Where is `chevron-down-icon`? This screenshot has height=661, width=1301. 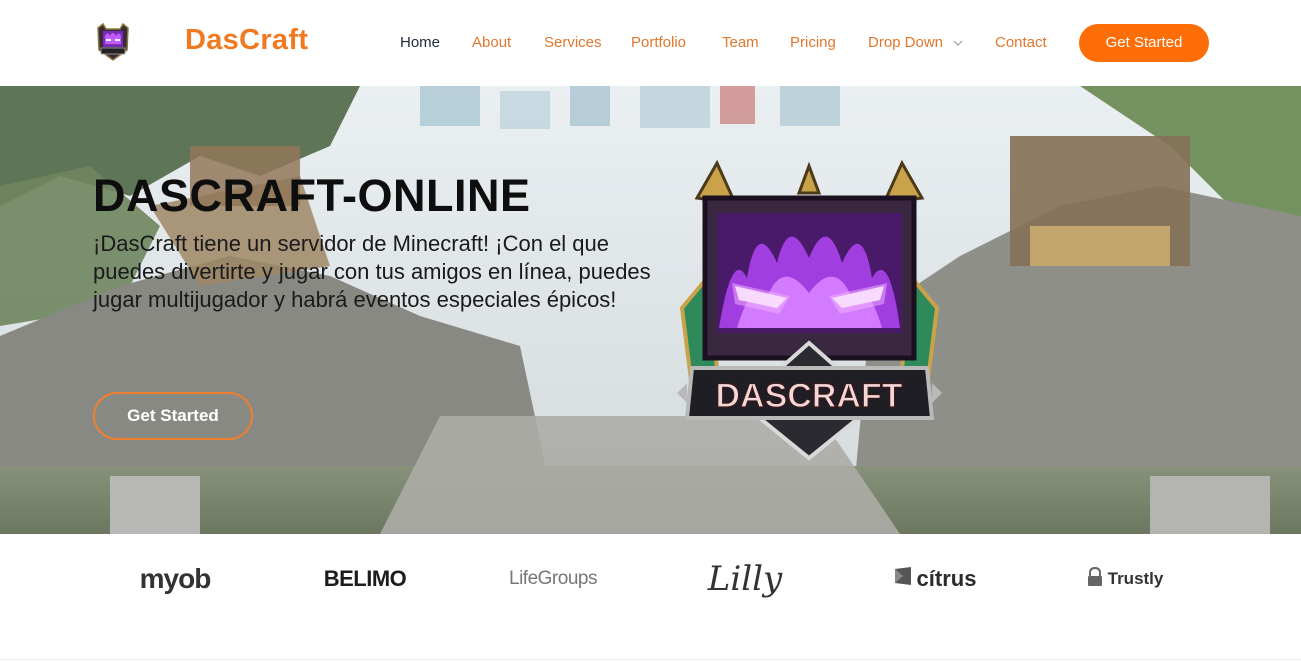 chevron-down-icon is located at coordinates (958, 43).